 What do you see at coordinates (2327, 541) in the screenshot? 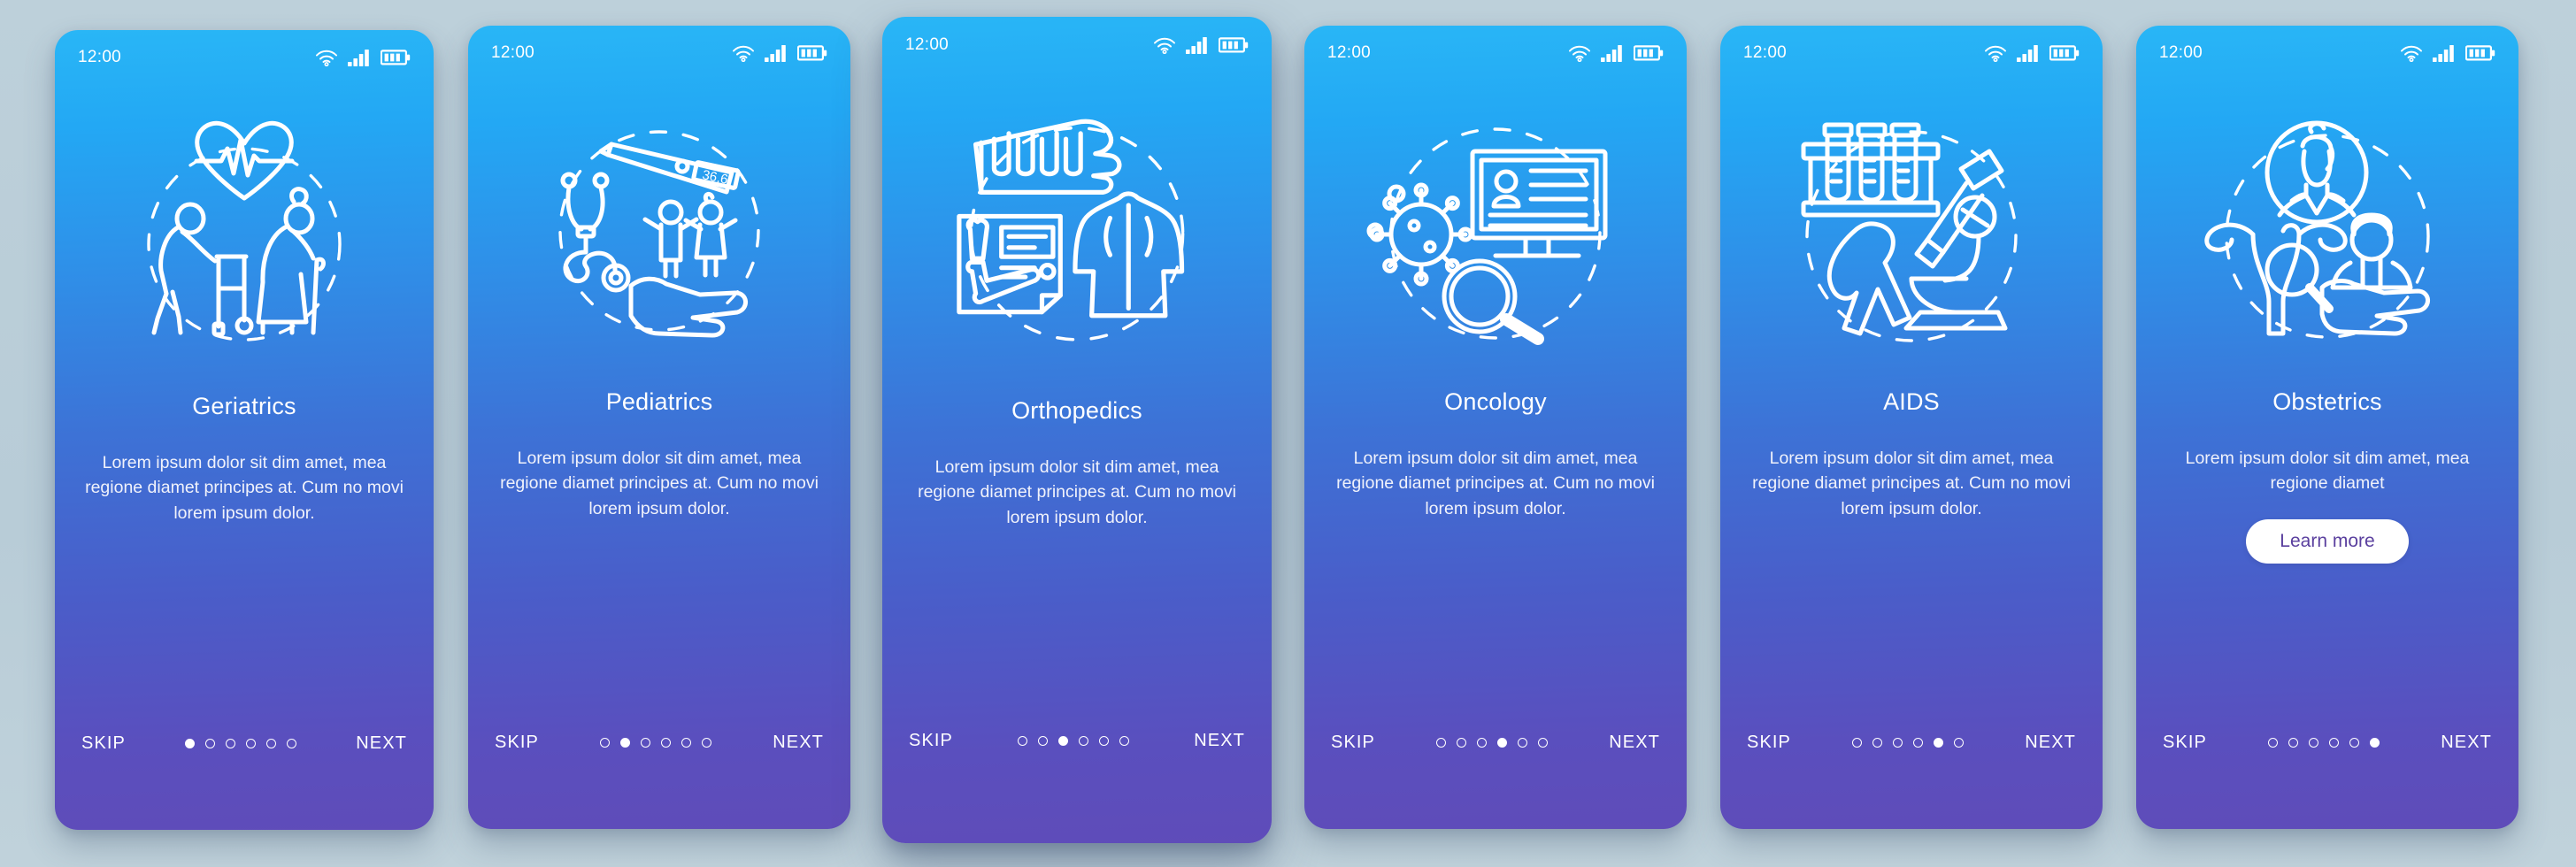
I see `learn-more-button: Learn more` at bounding box center [2327, 541].